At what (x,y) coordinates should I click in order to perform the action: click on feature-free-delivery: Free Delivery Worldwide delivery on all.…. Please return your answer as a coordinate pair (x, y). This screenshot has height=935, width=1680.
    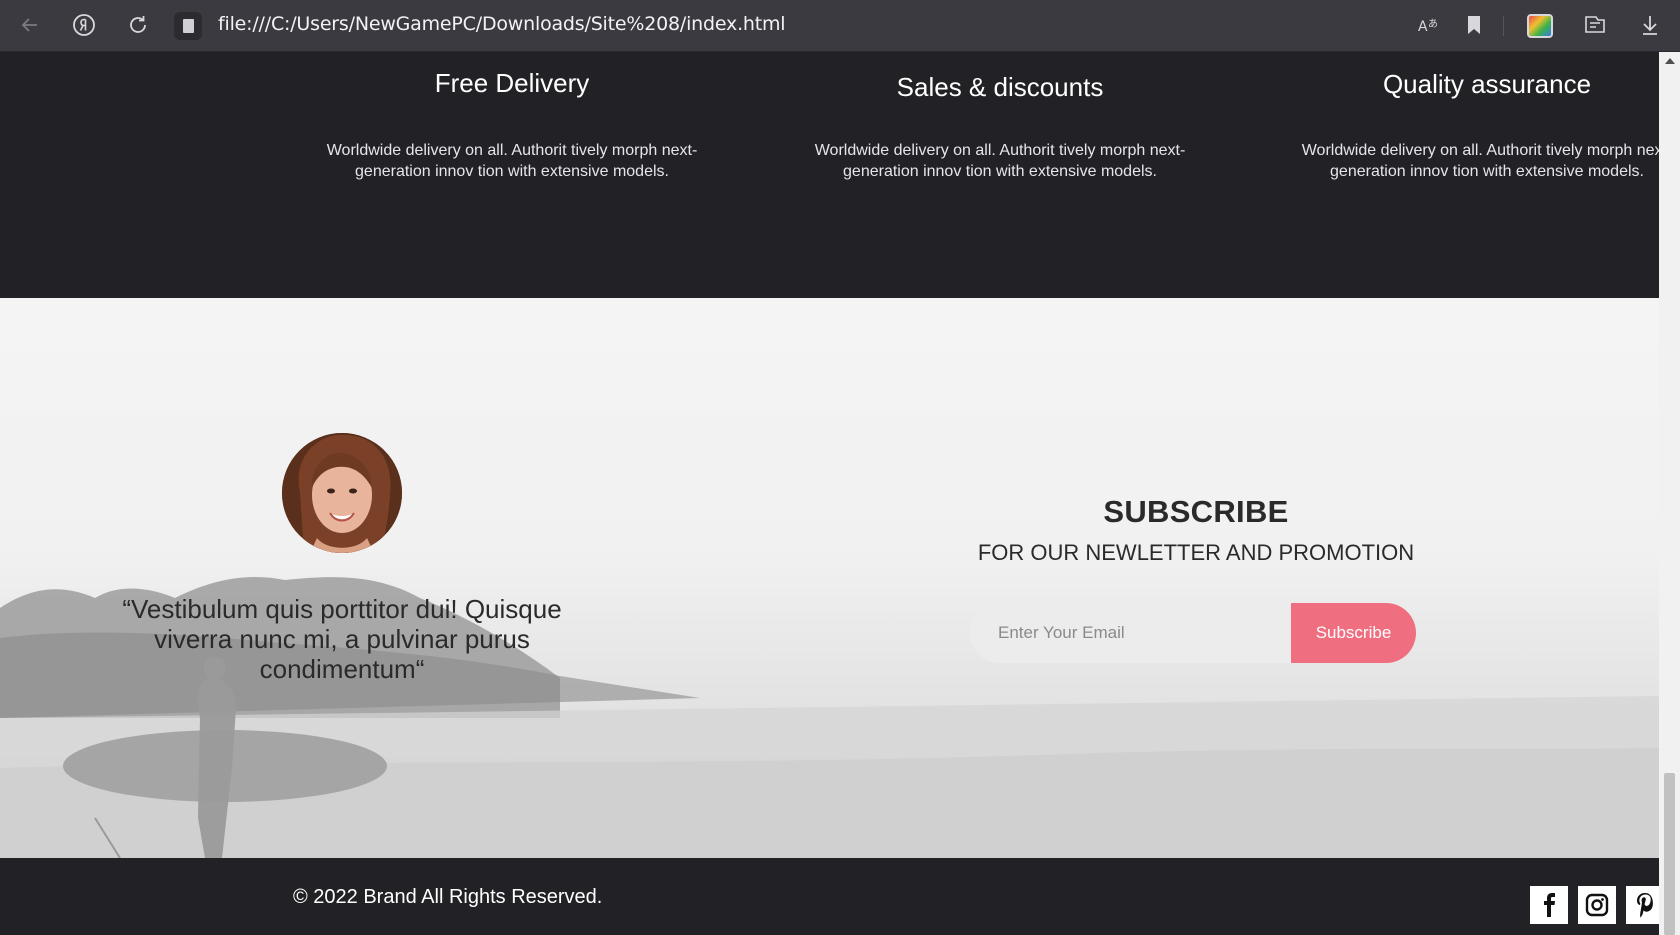
    Looking at the image, I should click on (512, 124).